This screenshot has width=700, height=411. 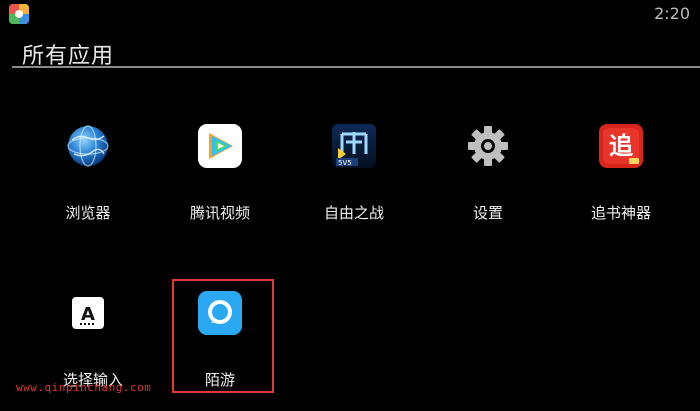 What do you see at coordinates (88, 184) in the screenshot?
I see `app-tile-browser: 浏览器` at bounding box center [88, 184].